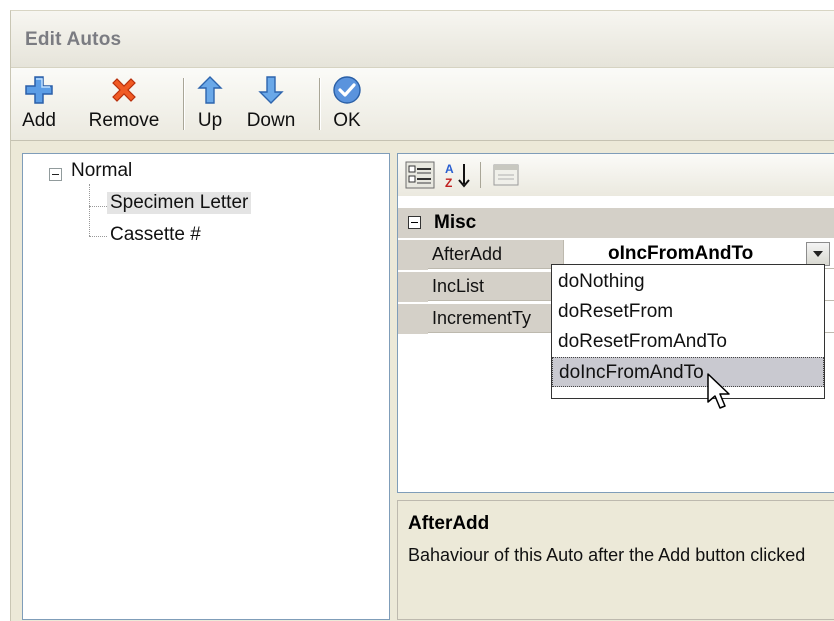  Describe the element at coordinates (455, 222) in the screenshot. I see `category-label: Misc` at that location.